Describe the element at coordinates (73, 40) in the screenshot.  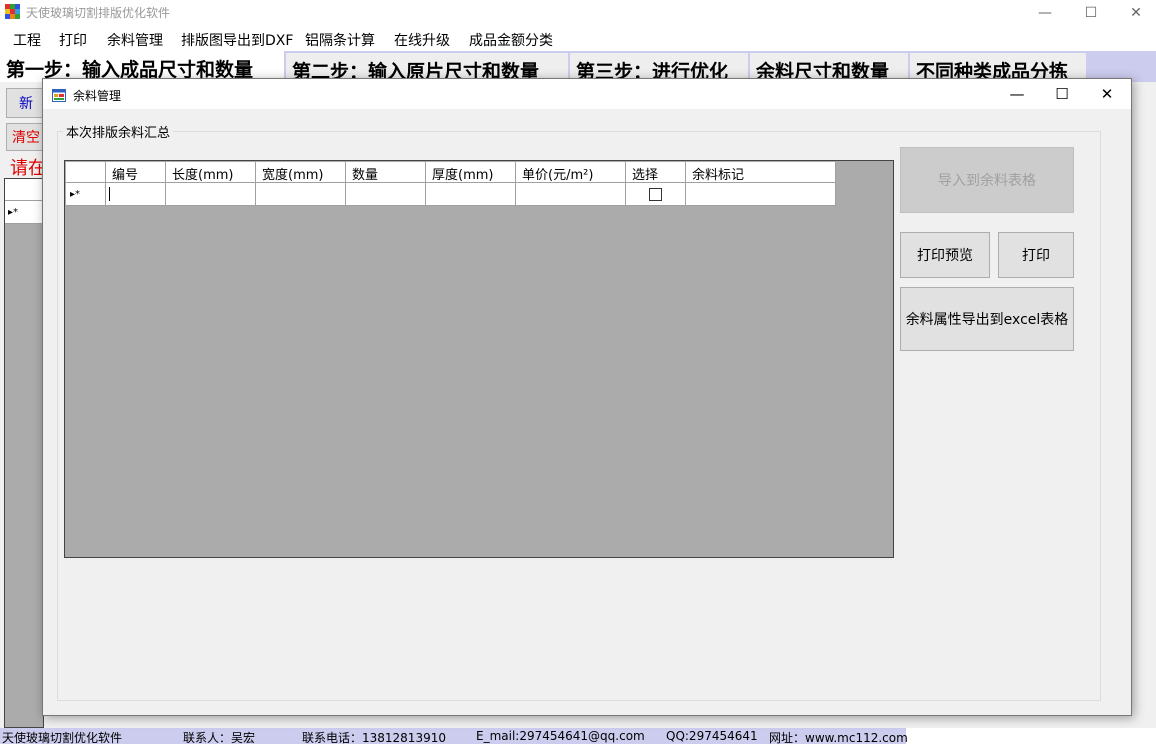
I see `menu-print: 打印` at that location.